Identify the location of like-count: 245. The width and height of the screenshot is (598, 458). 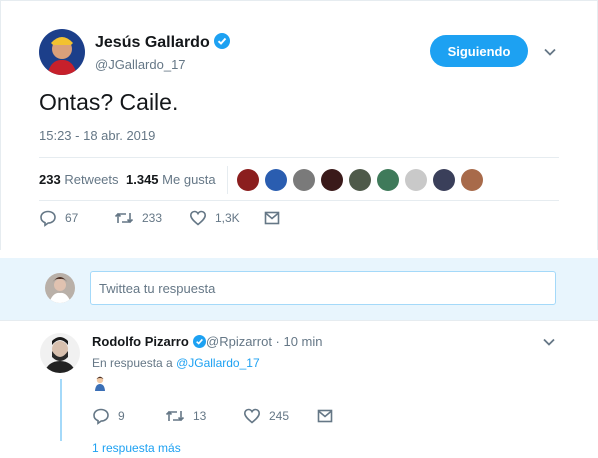
(279, 416).